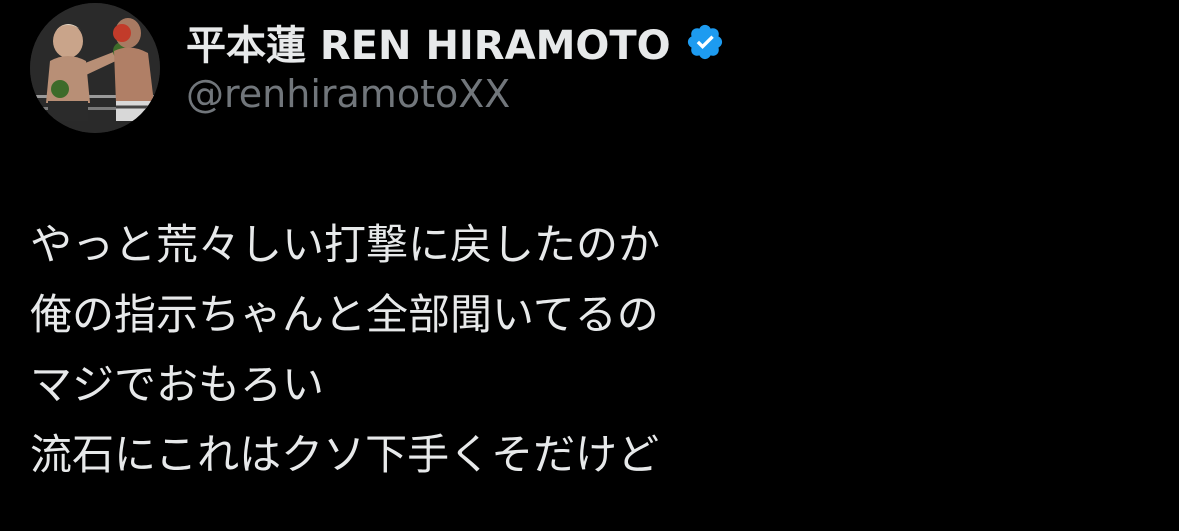  I want to click on avatar, so click(95, 68).